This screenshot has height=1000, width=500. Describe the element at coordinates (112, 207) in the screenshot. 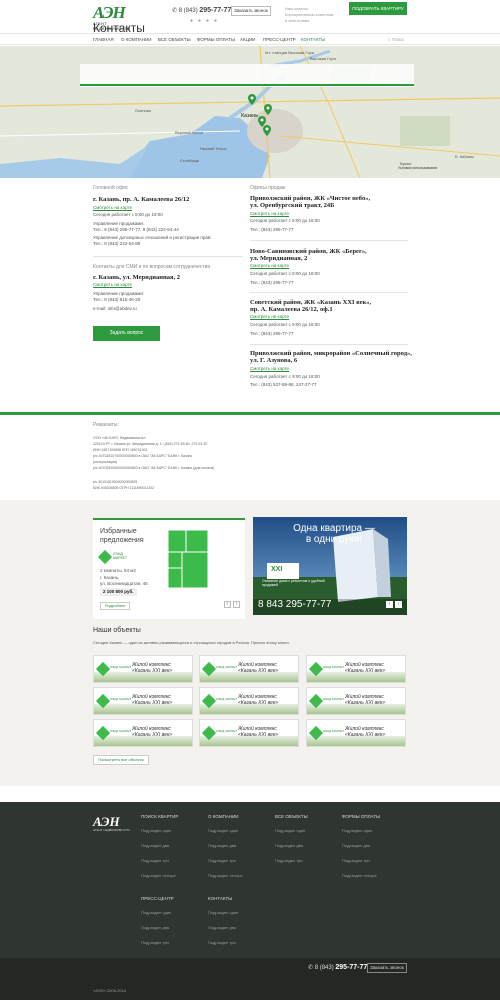

I see `head-office-map-link: Смотреть на карте` at that location.